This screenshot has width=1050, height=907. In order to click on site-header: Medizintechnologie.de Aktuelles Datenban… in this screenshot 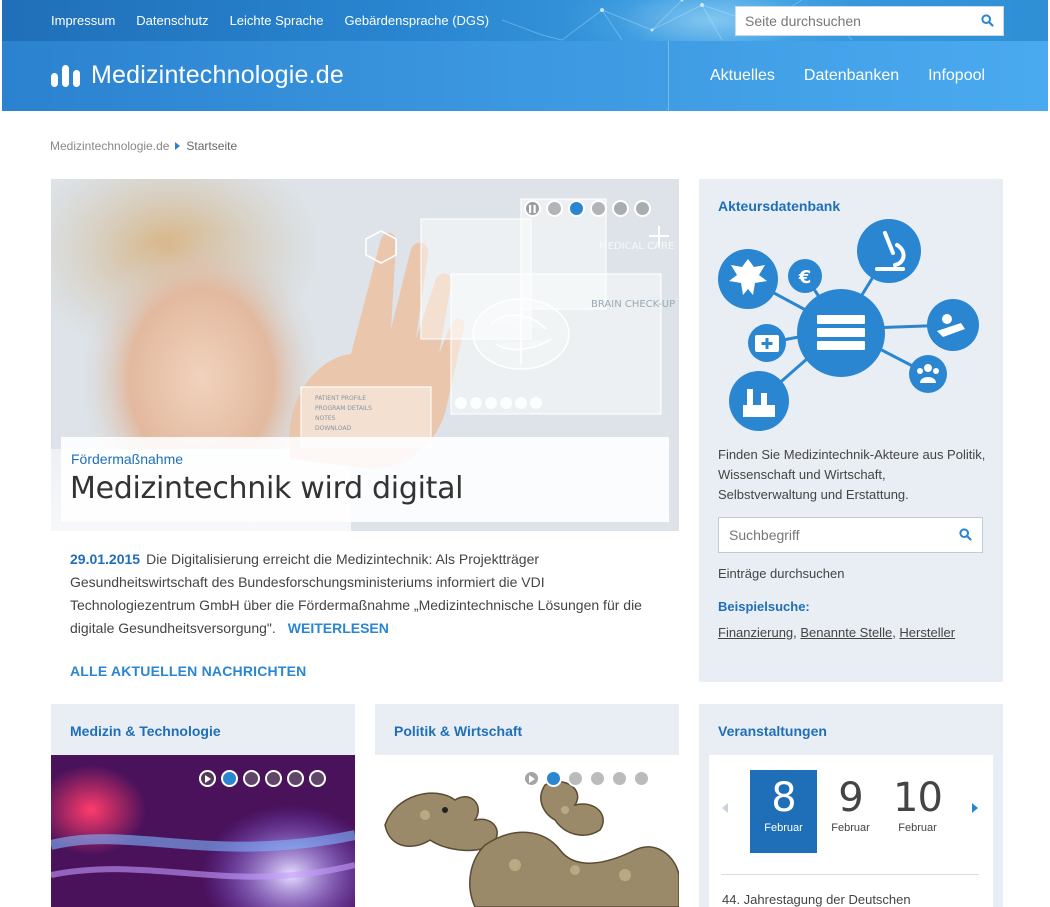, I will do `click(525, 76)`.